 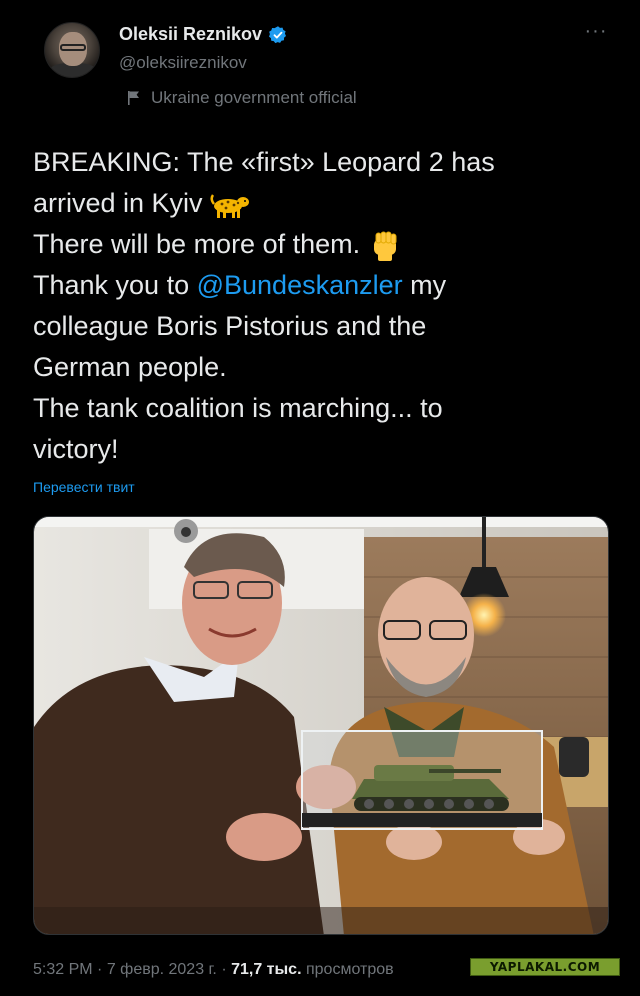 What do you see at coordinates (197, 244) in the screenshot?
I see `tweet-line-3-text: There will be more of them.` at bounding box center [197, 244].